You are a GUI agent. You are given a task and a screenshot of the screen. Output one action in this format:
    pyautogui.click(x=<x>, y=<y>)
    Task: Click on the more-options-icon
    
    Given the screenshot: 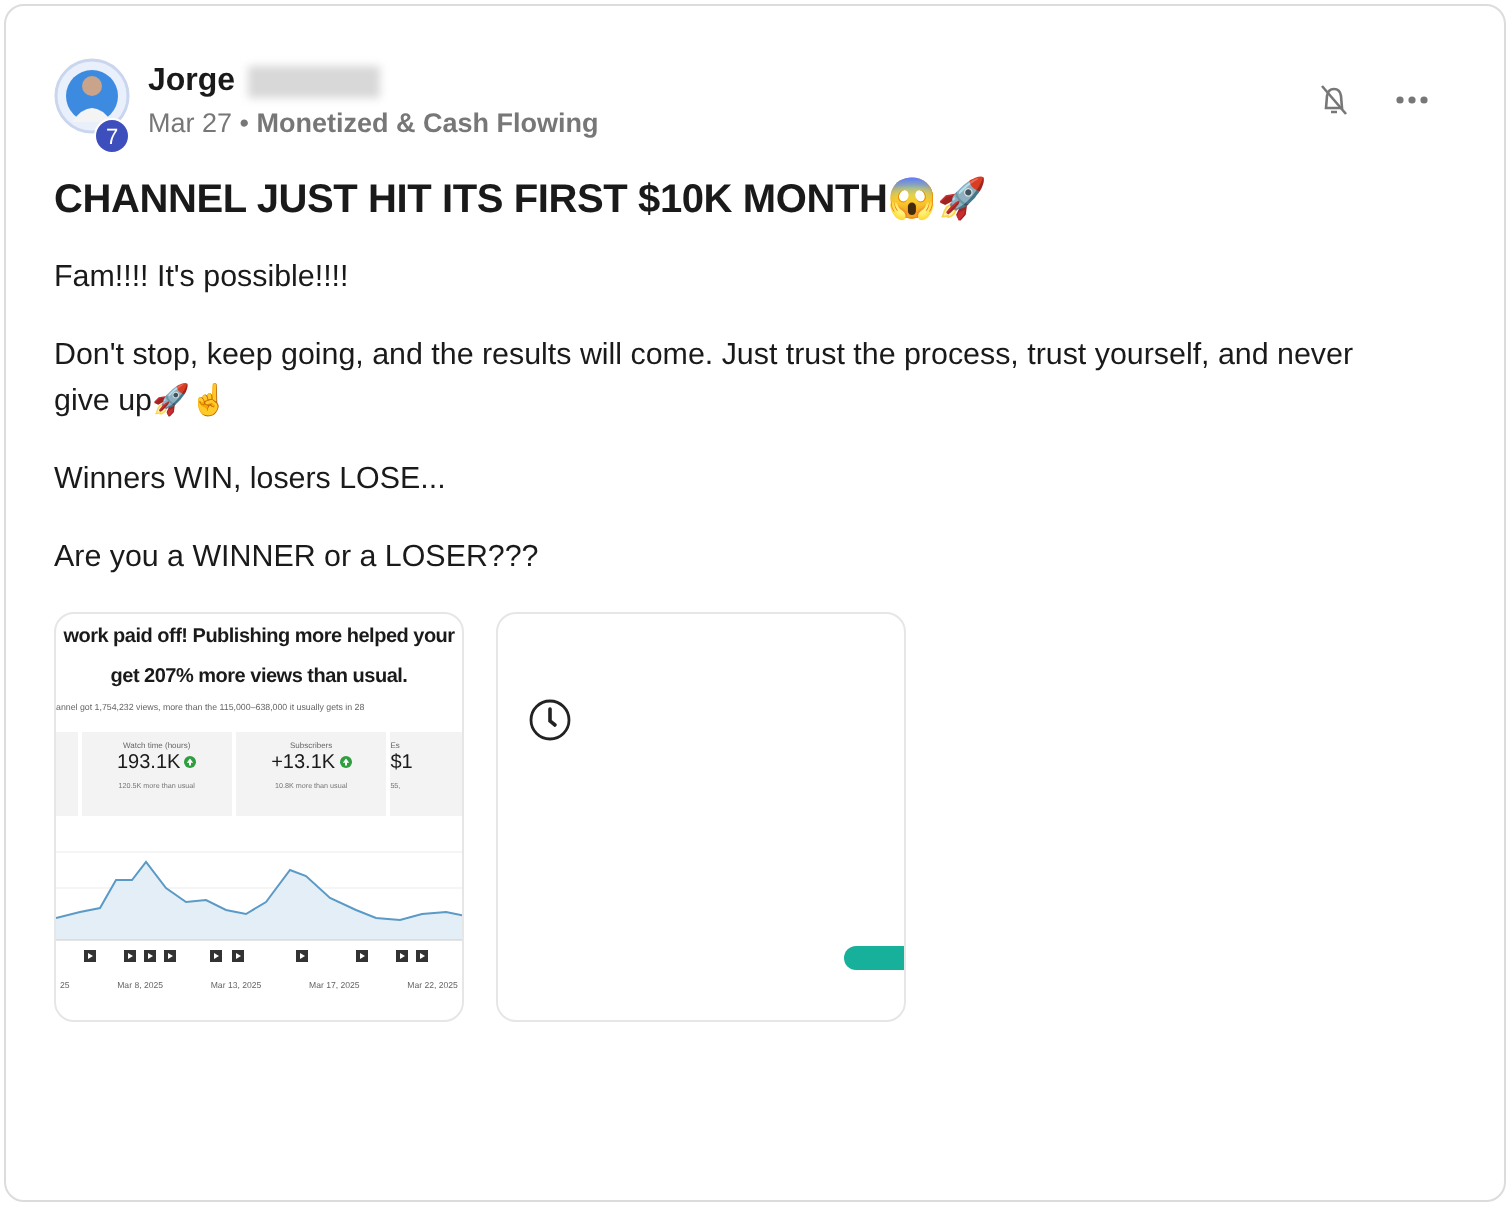 What is the action you would take?
    pyautogui.click(x=1412, y=100)
    